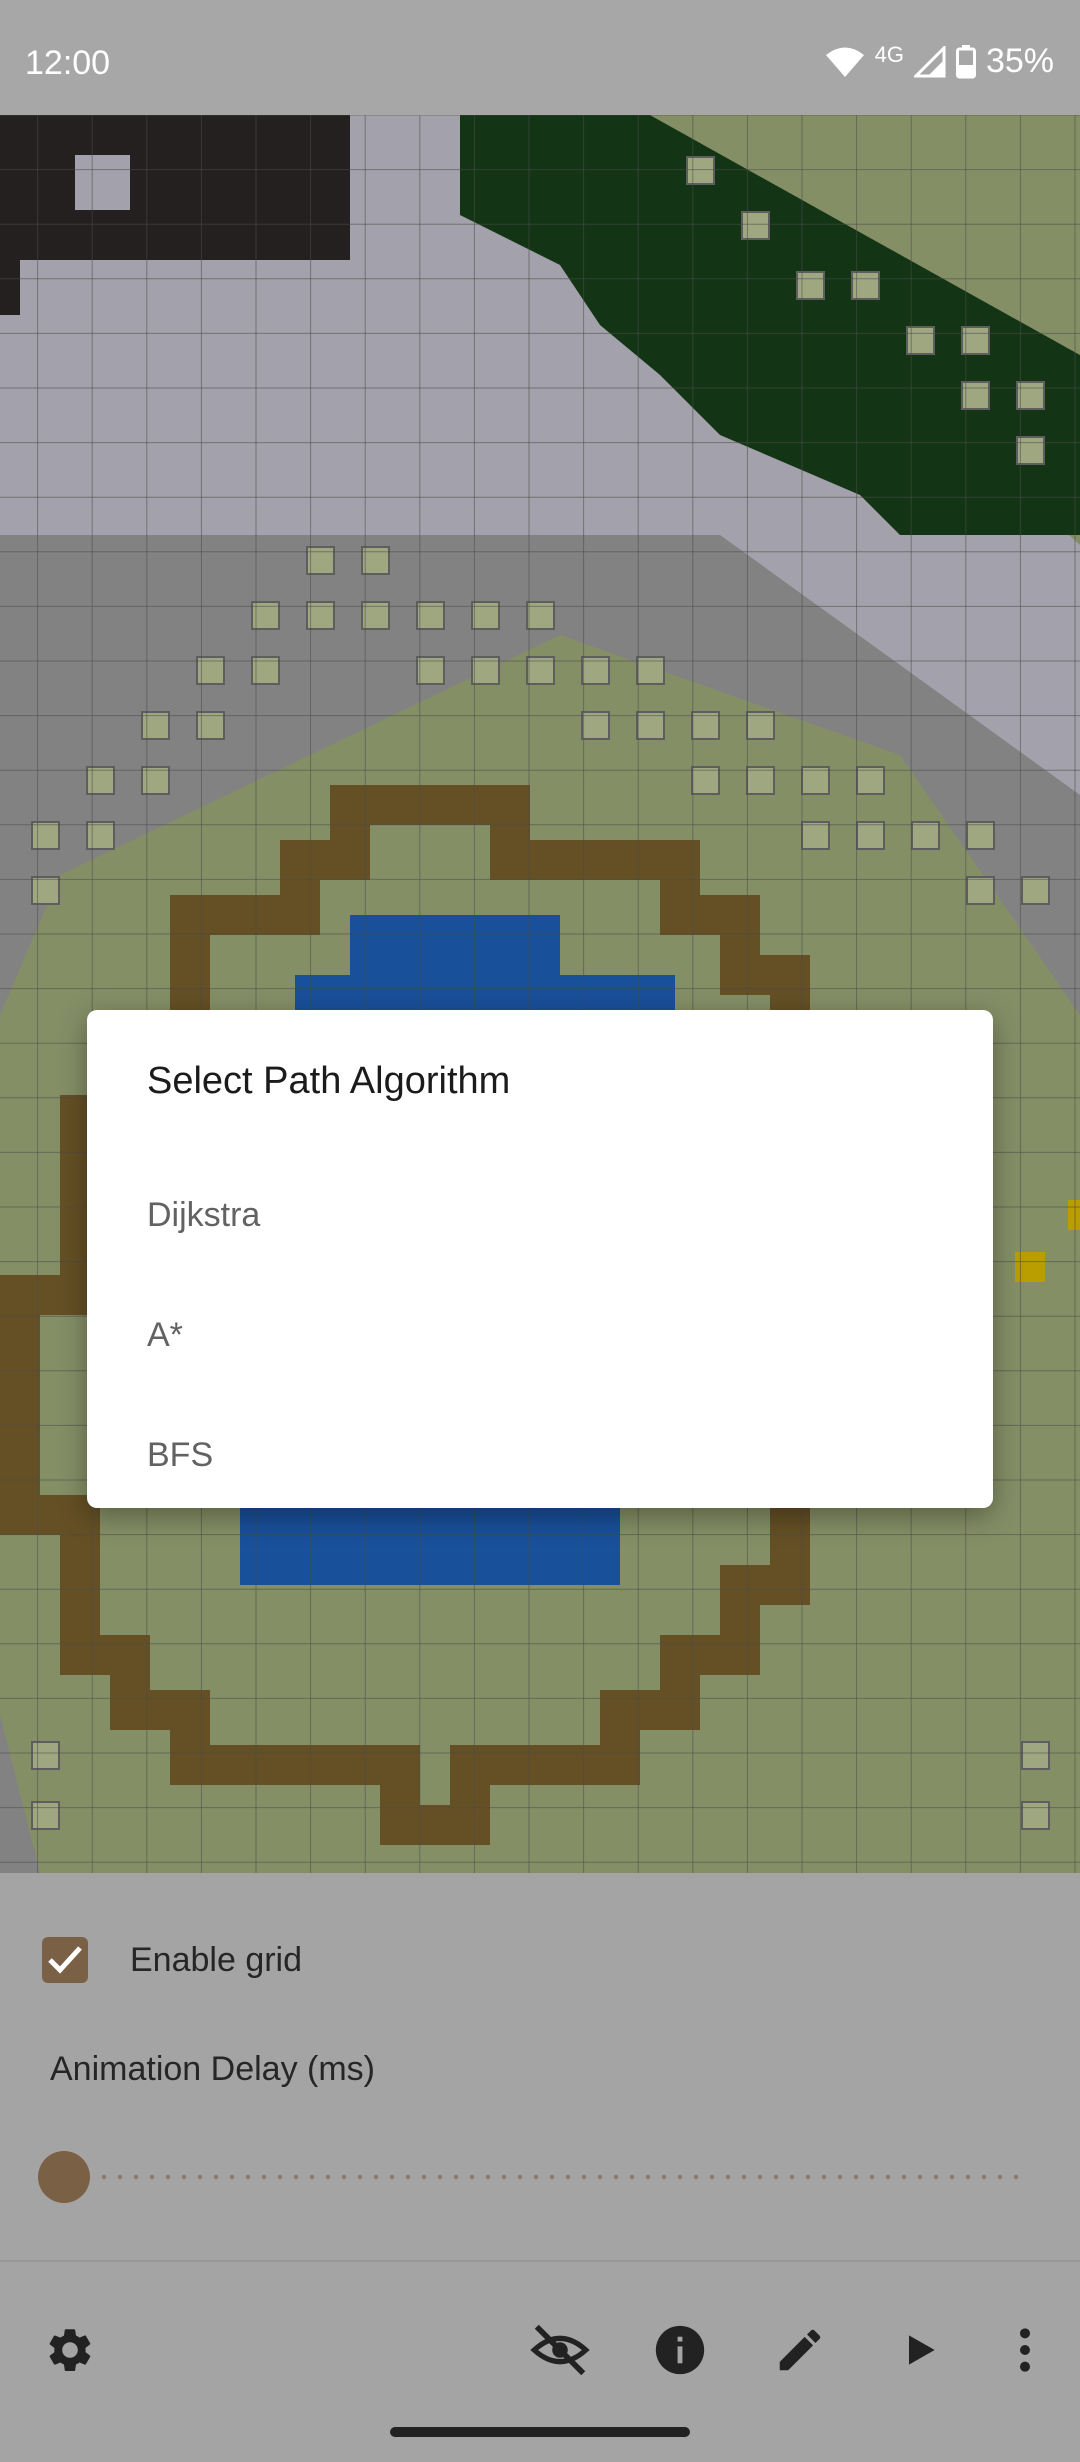  Describe the element at coordinates (540, 1216) in the screenshot. I see `option-dijkstra: Dijkstra` at that location.